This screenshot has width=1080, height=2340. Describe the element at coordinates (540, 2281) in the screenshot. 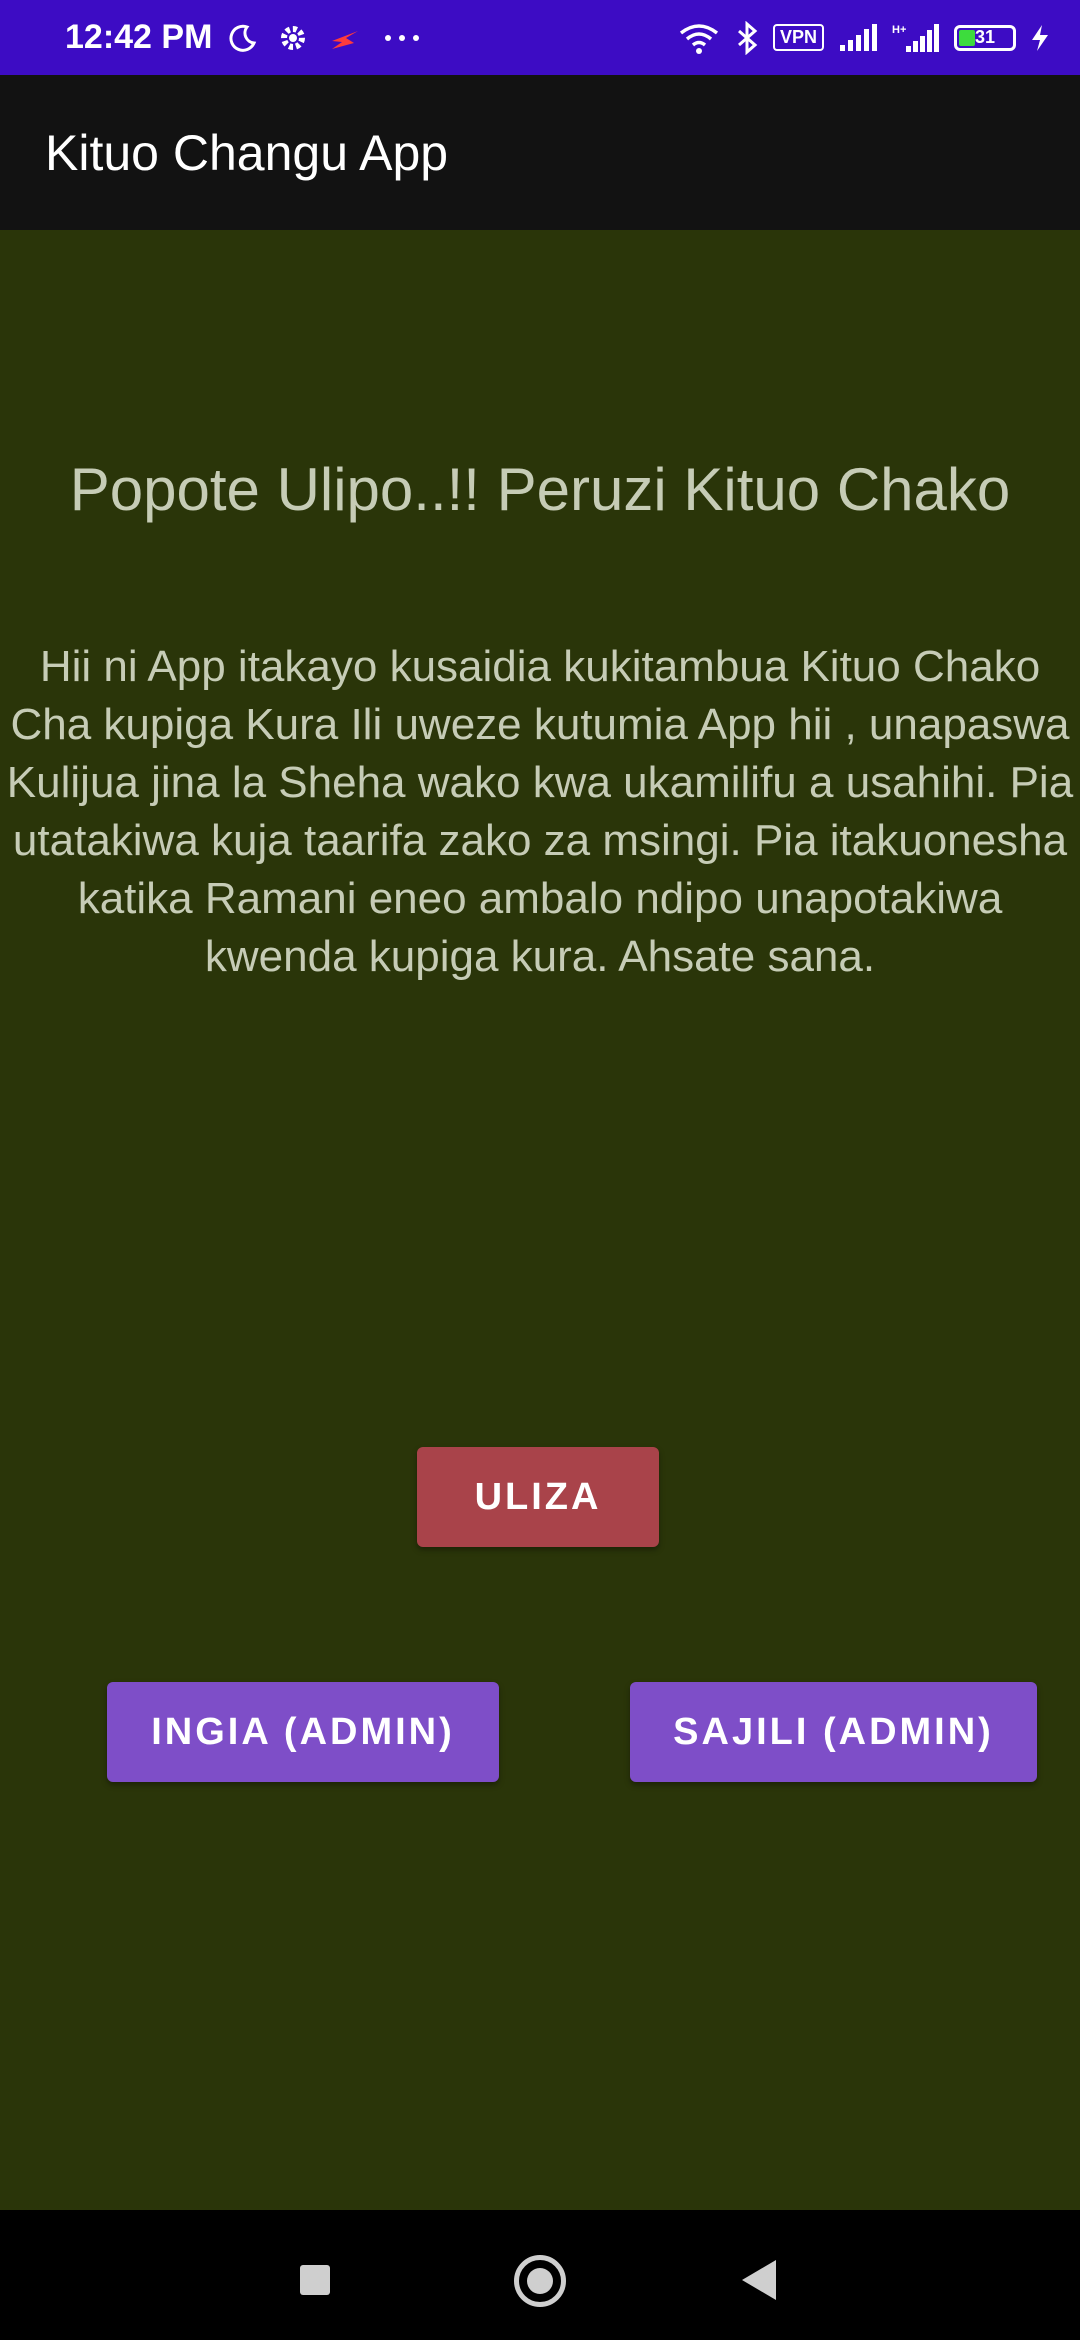

I see `home-icon` at that location.